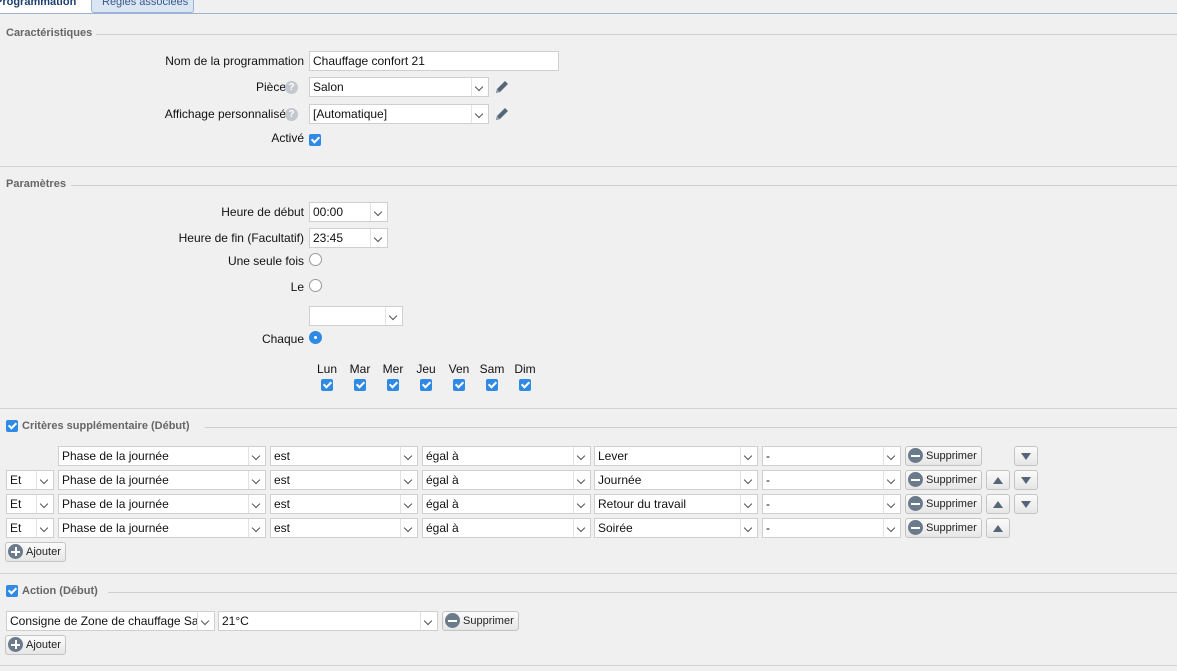 This screenshot has width=1177, height=671. Describe the element at coordinates (434, 61) in the screenshot. I see `nom-input: Chauffage confort 21` at that location.